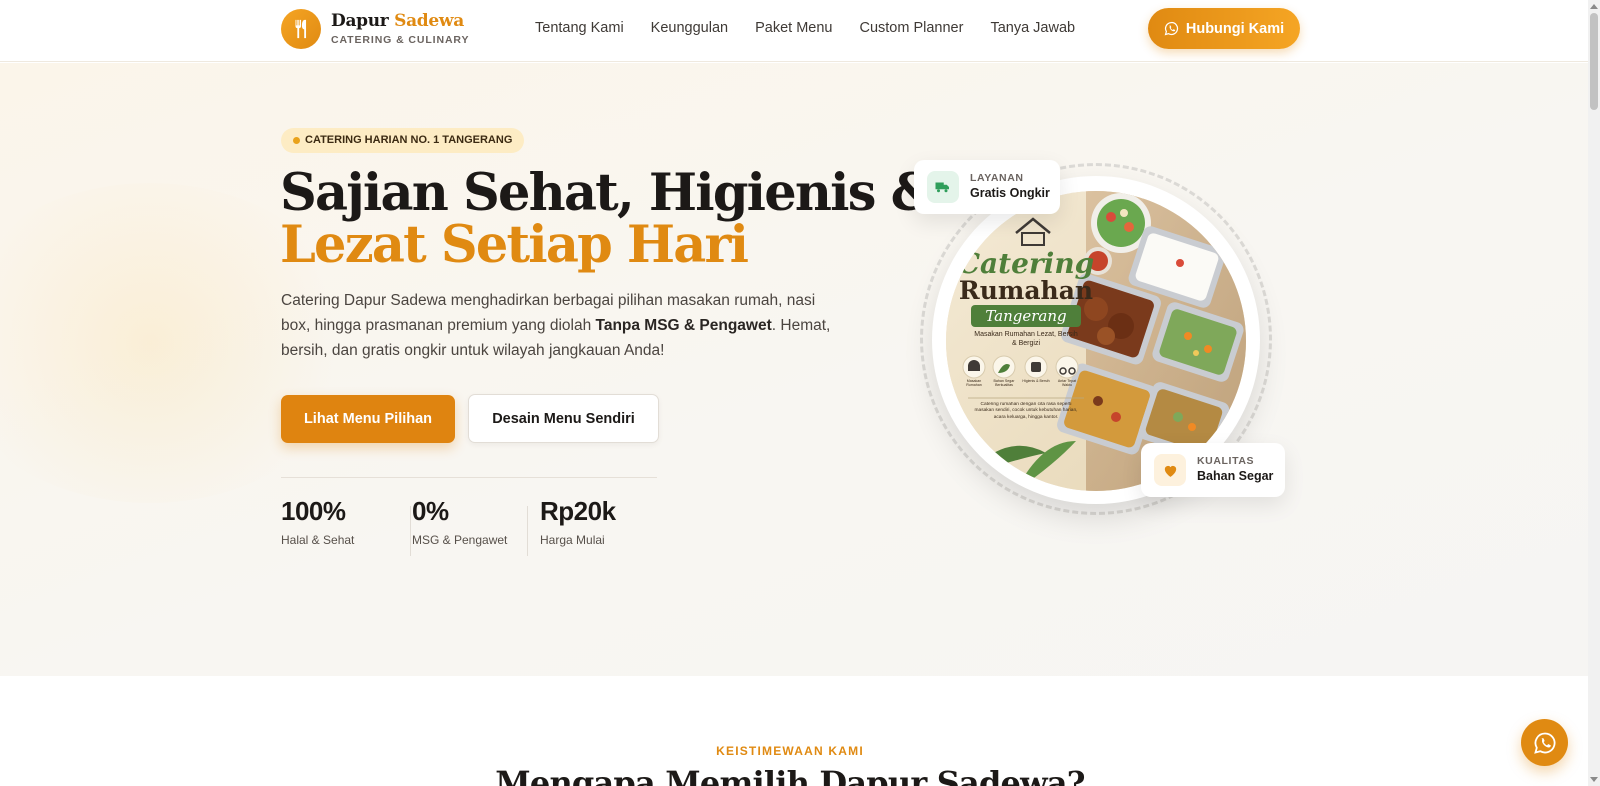 This screenshot has height=786, width=1600. I want to click on logo-icon, so click(301, 29).